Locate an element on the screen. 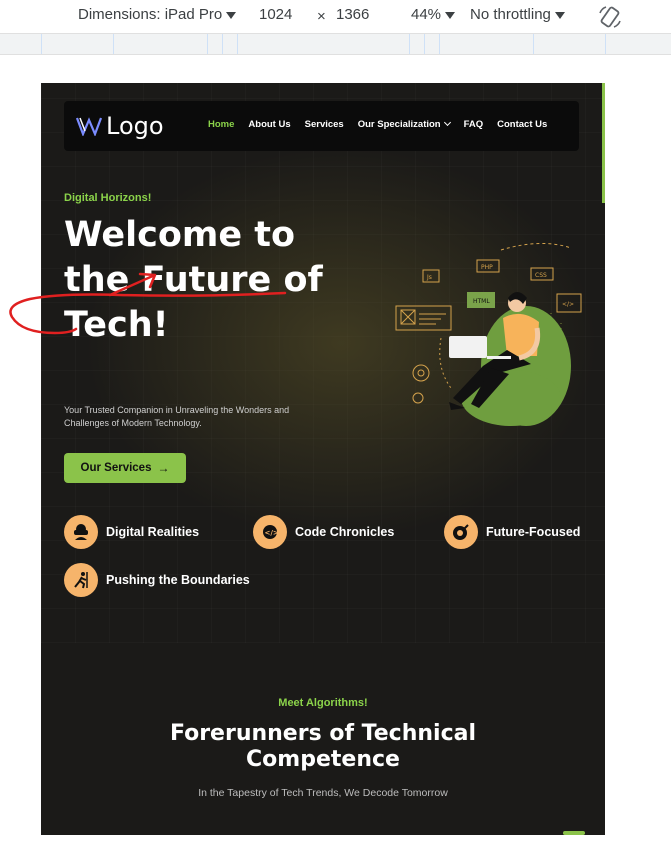 The width and height of the screenshot is (671, 841). vr-headset-icon is located at coordinates (81, 532).